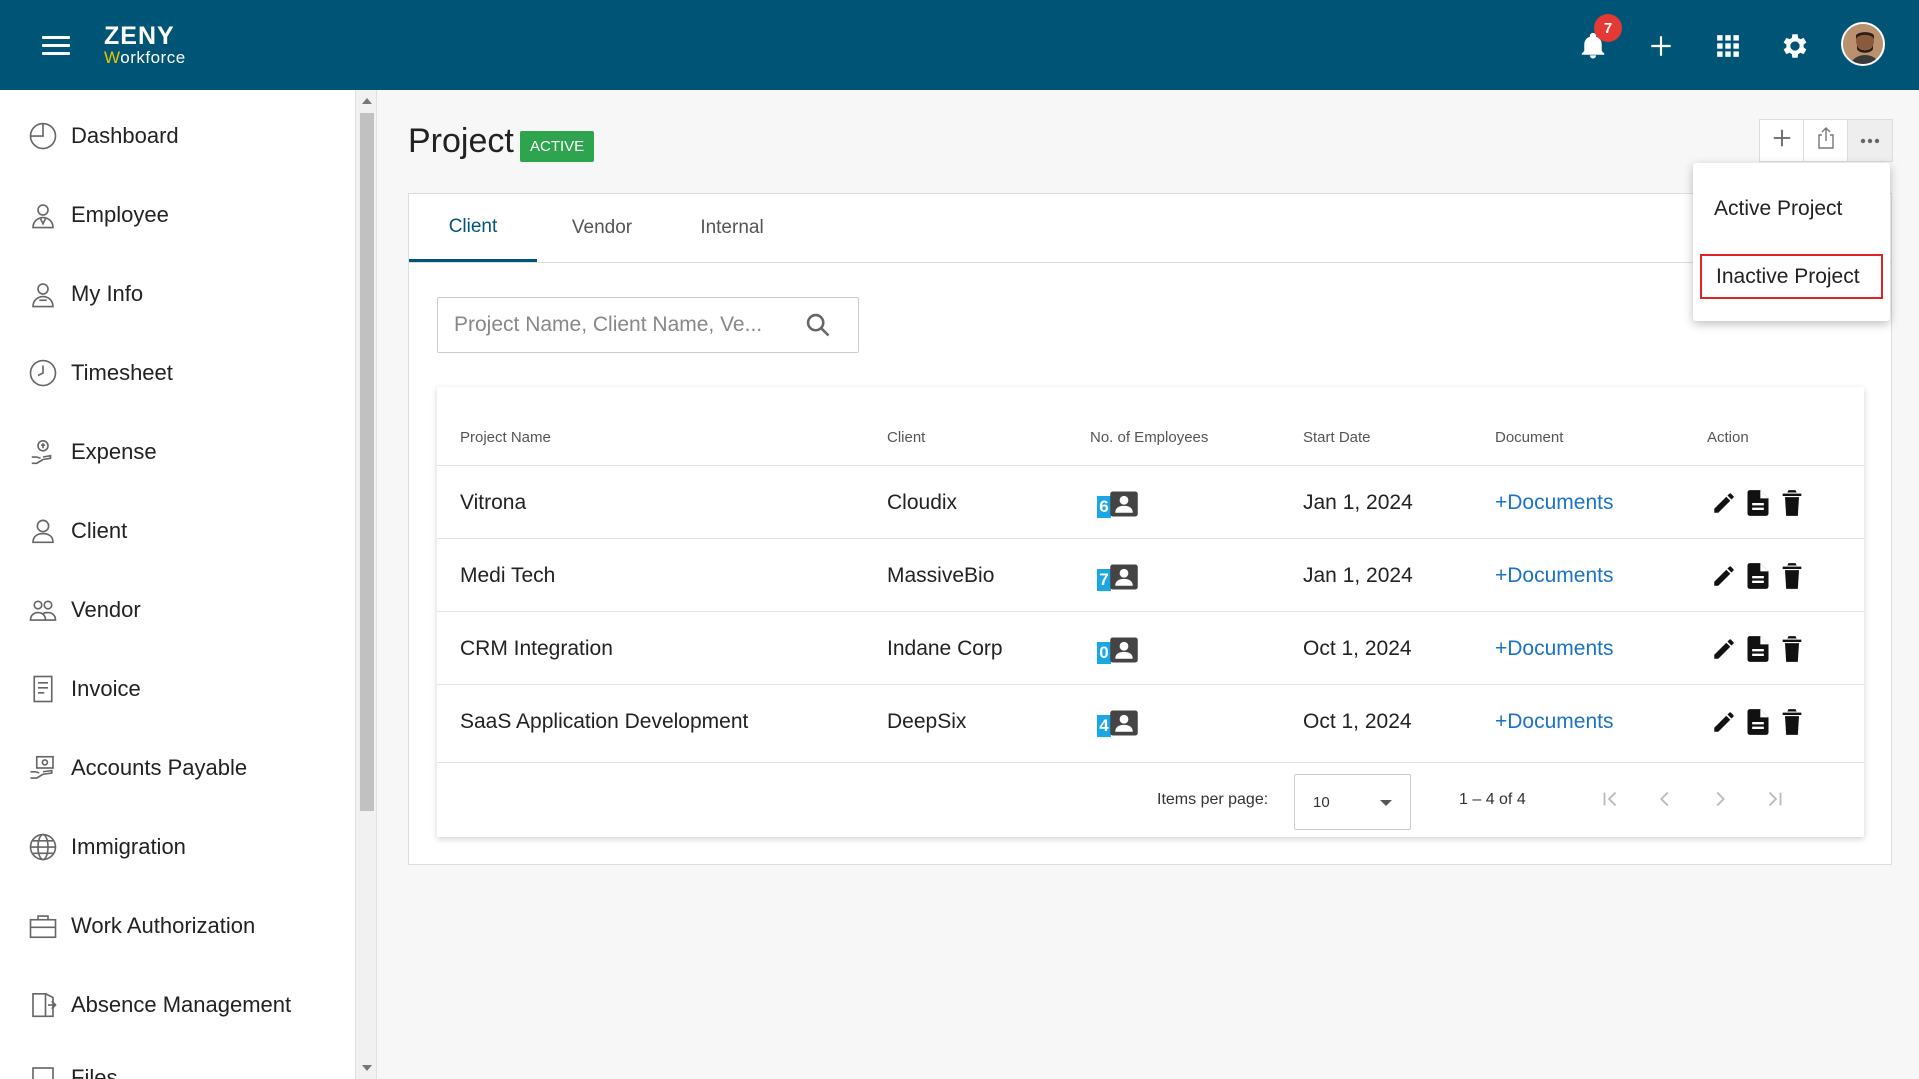  What do you see at coordinates (77, 531) in the screenshot?
I see `sidebar-item-client: Client` at bounding box center [77, 531].